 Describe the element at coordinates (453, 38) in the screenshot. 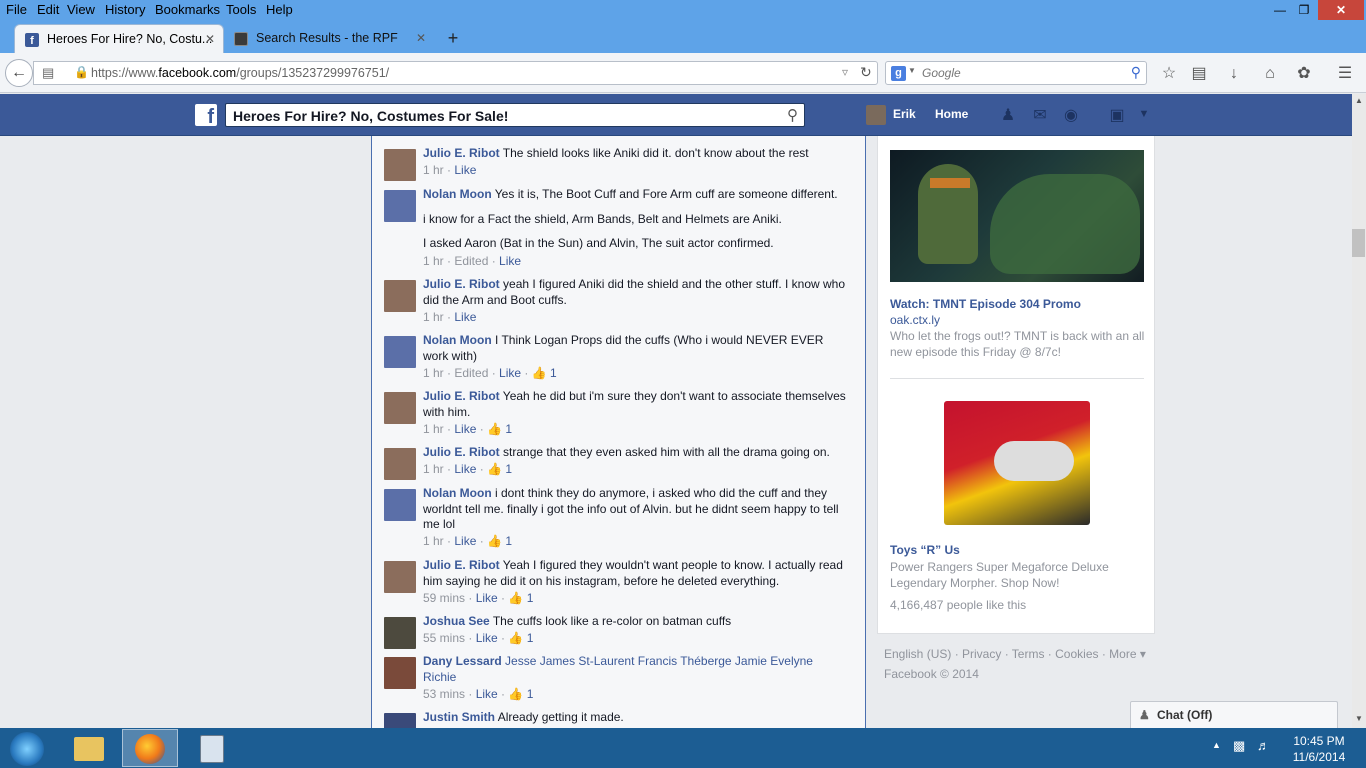

I see `new-tab-icon: +` at that location.